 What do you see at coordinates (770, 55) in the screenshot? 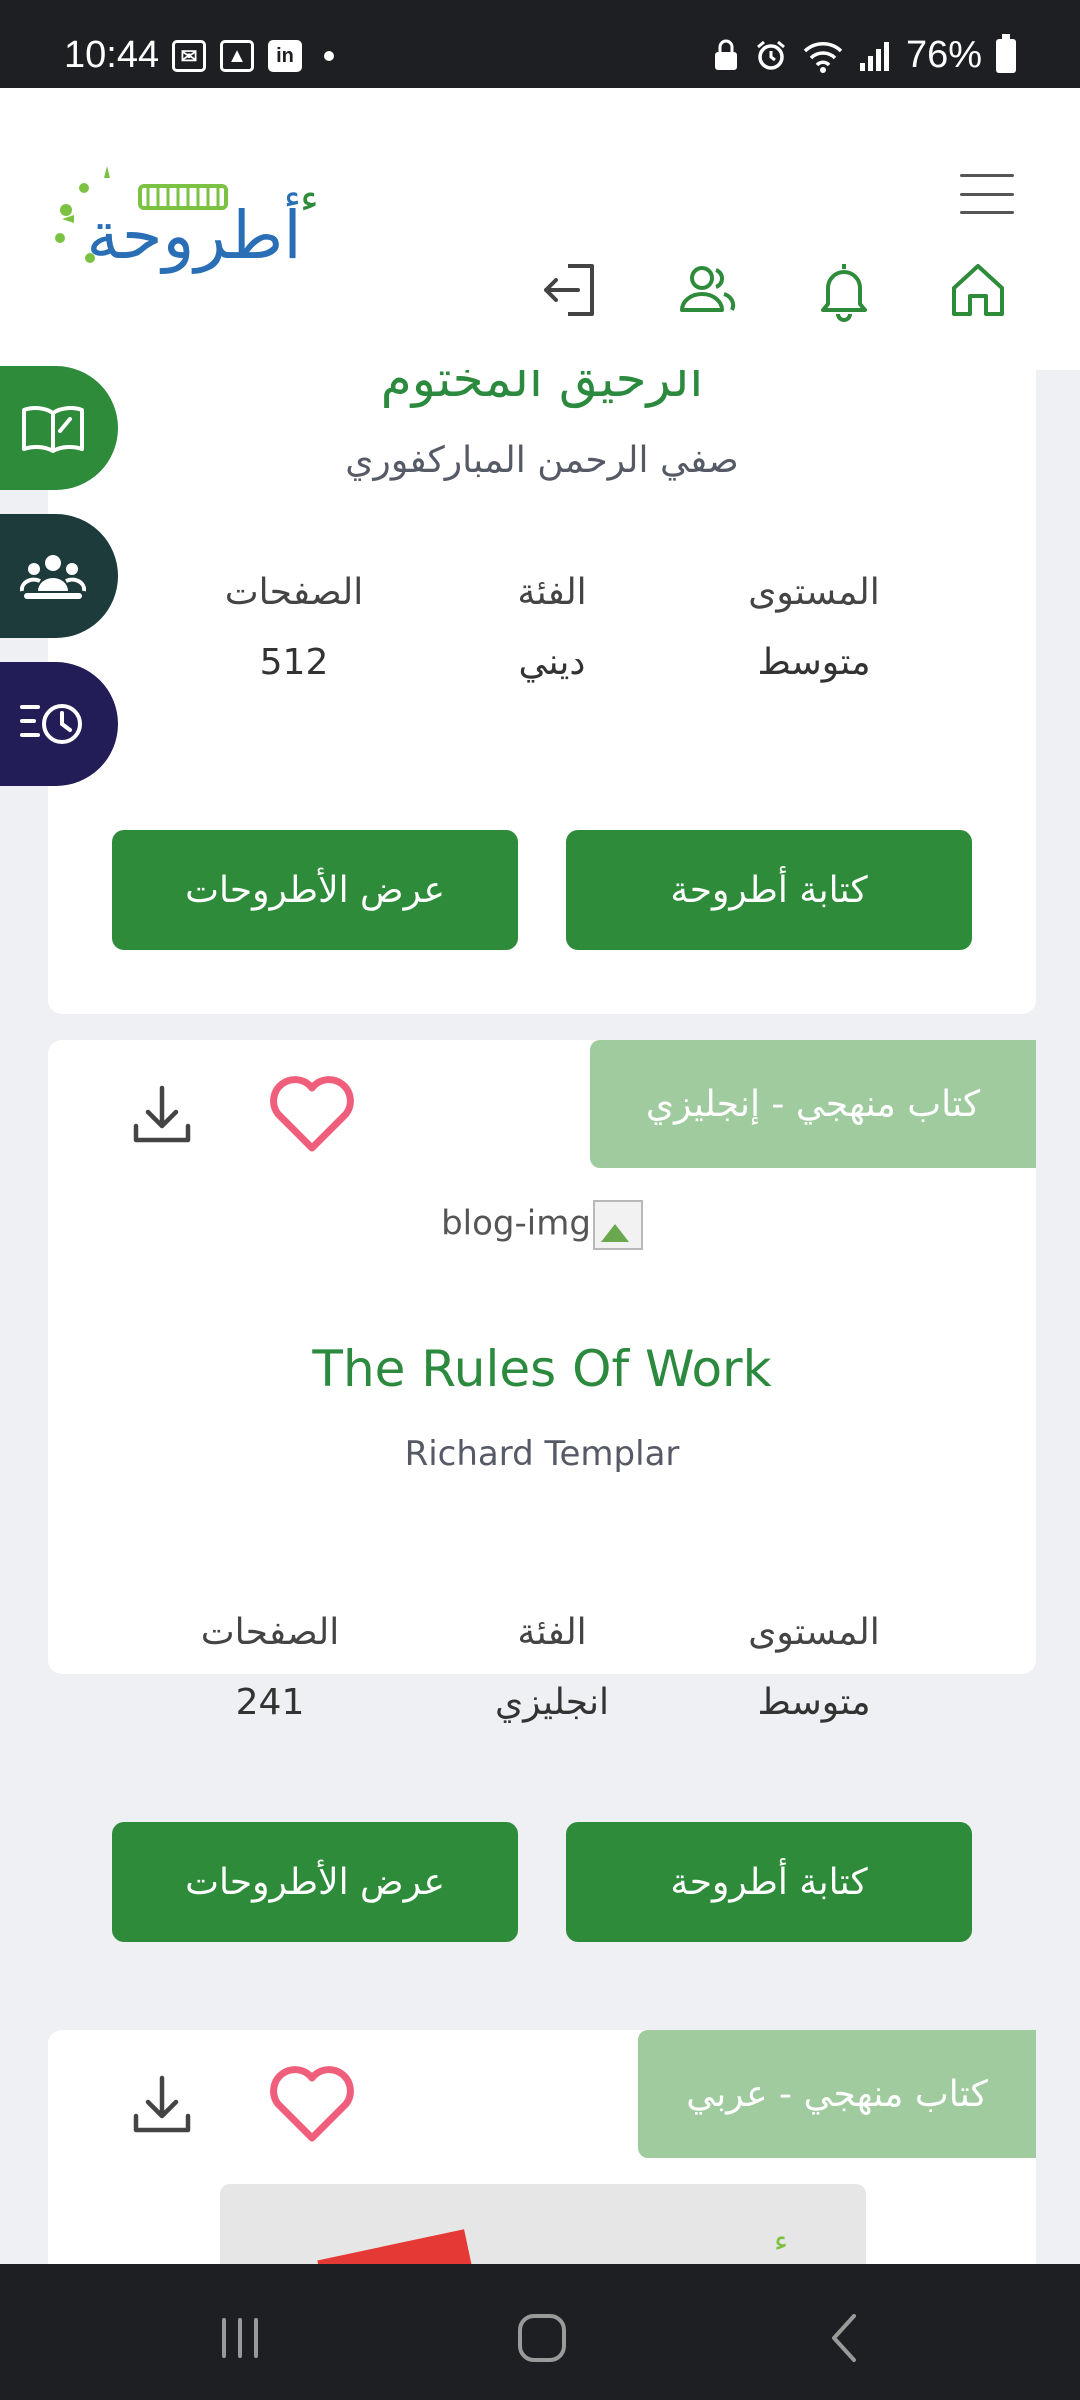
I see `alarm-icon` at bounding box center [770, 55].